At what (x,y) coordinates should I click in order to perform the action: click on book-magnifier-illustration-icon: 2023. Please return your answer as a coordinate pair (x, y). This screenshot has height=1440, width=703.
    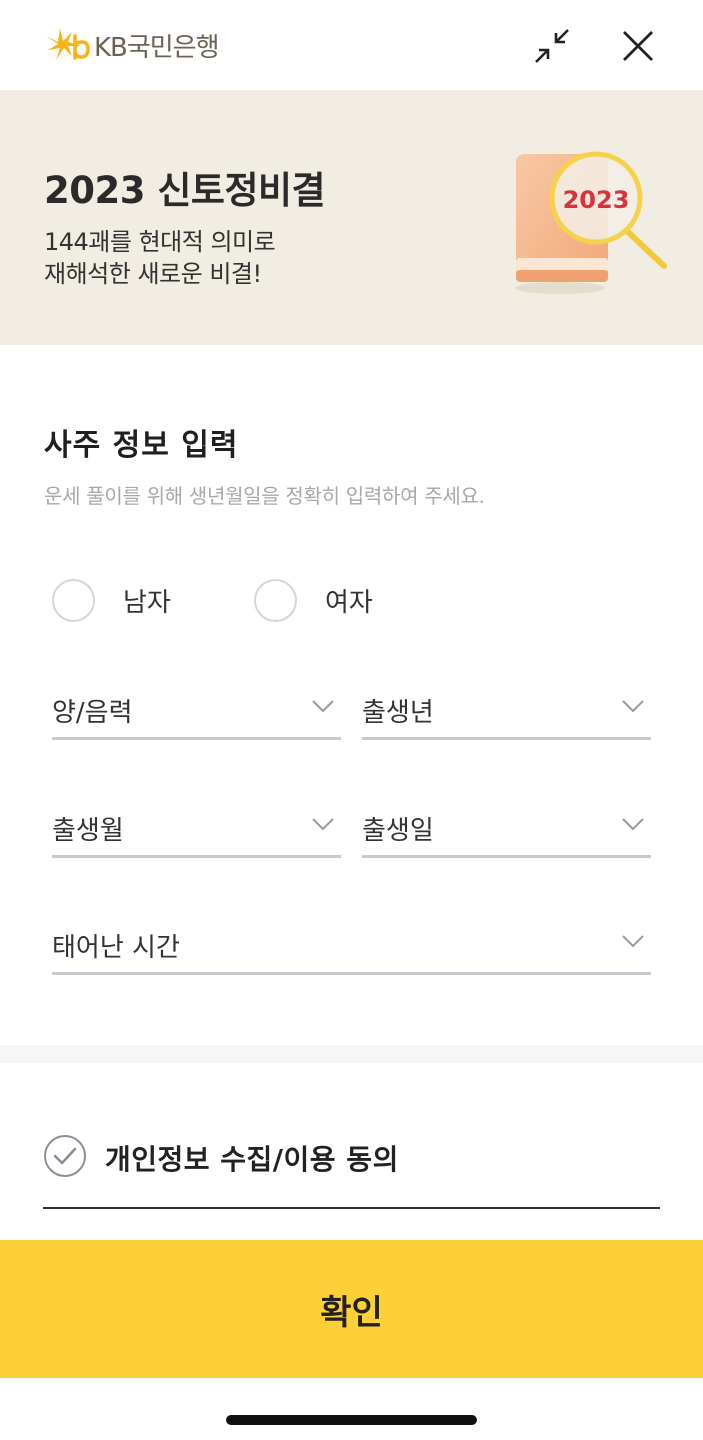
    Looking at the image, I should click on (591, 222).